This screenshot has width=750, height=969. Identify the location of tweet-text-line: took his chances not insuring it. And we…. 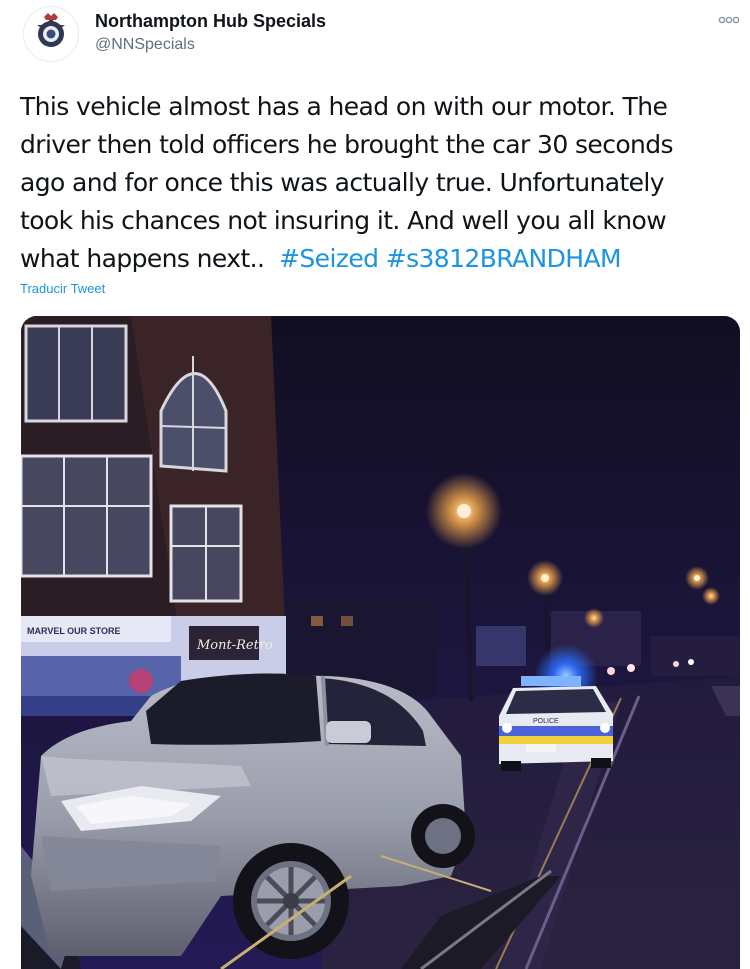
(343, 220).